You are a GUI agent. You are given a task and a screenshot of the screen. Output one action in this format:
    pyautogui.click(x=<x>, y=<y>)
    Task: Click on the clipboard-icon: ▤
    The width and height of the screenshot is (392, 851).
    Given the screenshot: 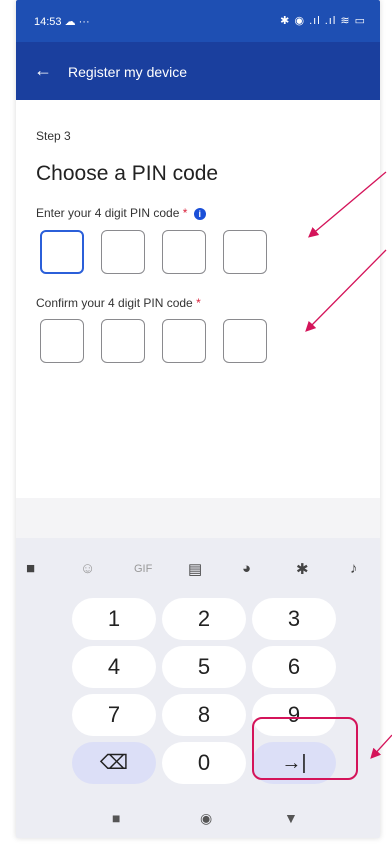 What is the action you would take?
    pyautogui.click(x=195, y=569)
    